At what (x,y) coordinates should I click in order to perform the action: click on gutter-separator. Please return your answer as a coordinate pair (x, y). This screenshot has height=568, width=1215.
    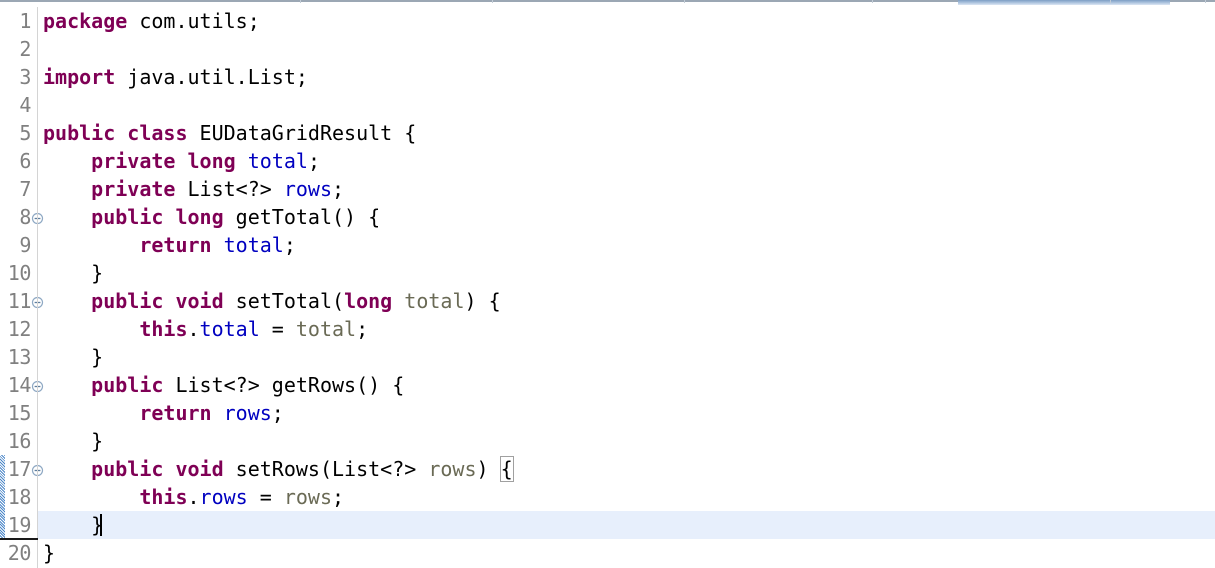
    Looking at the image, I should click on (37, 287).